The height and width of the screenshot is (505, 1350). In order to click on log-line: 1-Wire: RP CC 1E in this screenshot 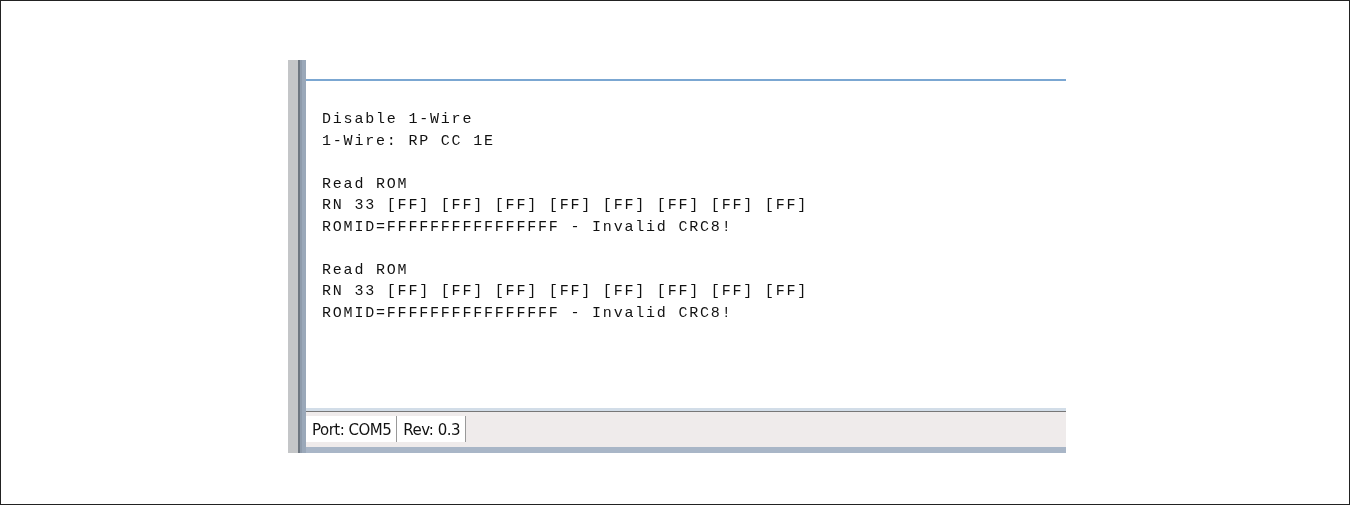, I will do `click(409, 141)`.